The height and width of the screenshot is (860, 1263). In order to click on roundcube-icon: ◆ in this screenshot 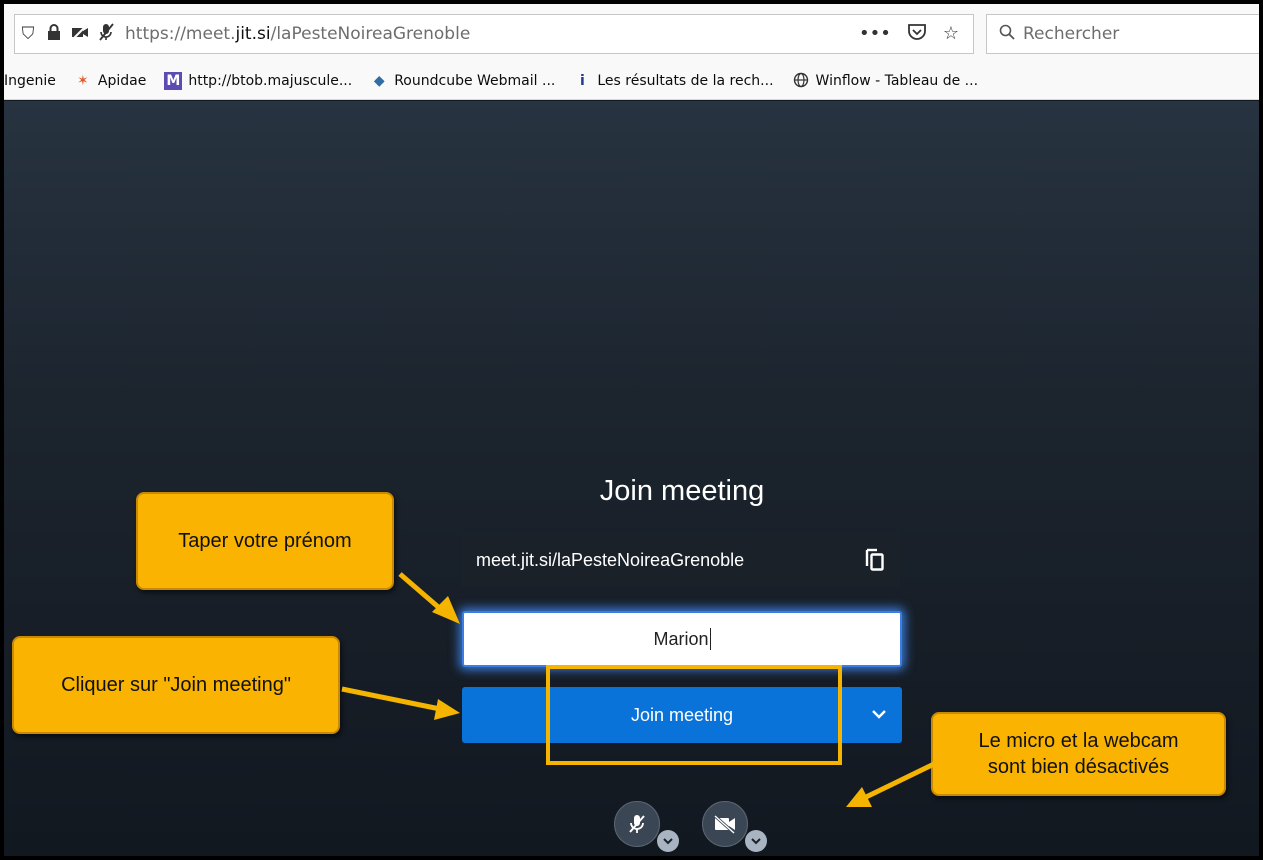, I will do `click(379, 80)`.